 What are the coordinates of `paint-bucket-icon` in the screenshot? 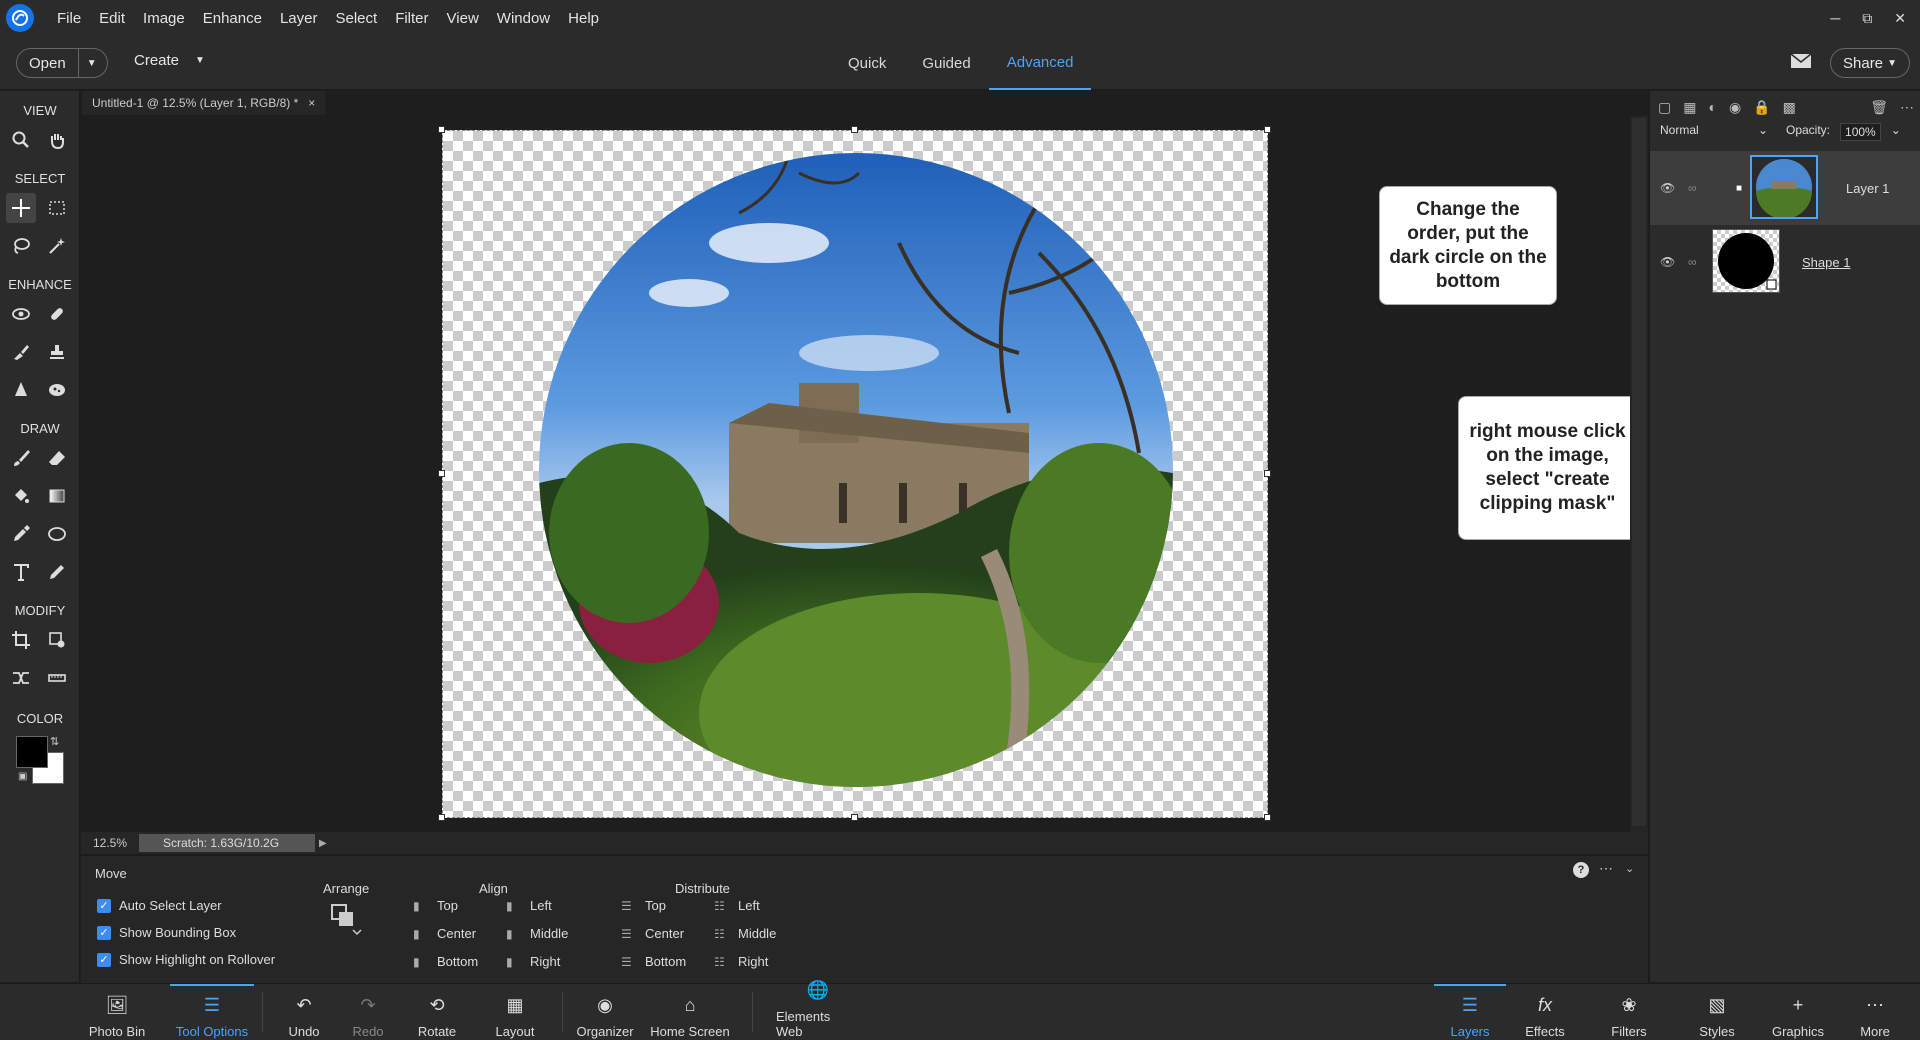 It's located at (21, 496).